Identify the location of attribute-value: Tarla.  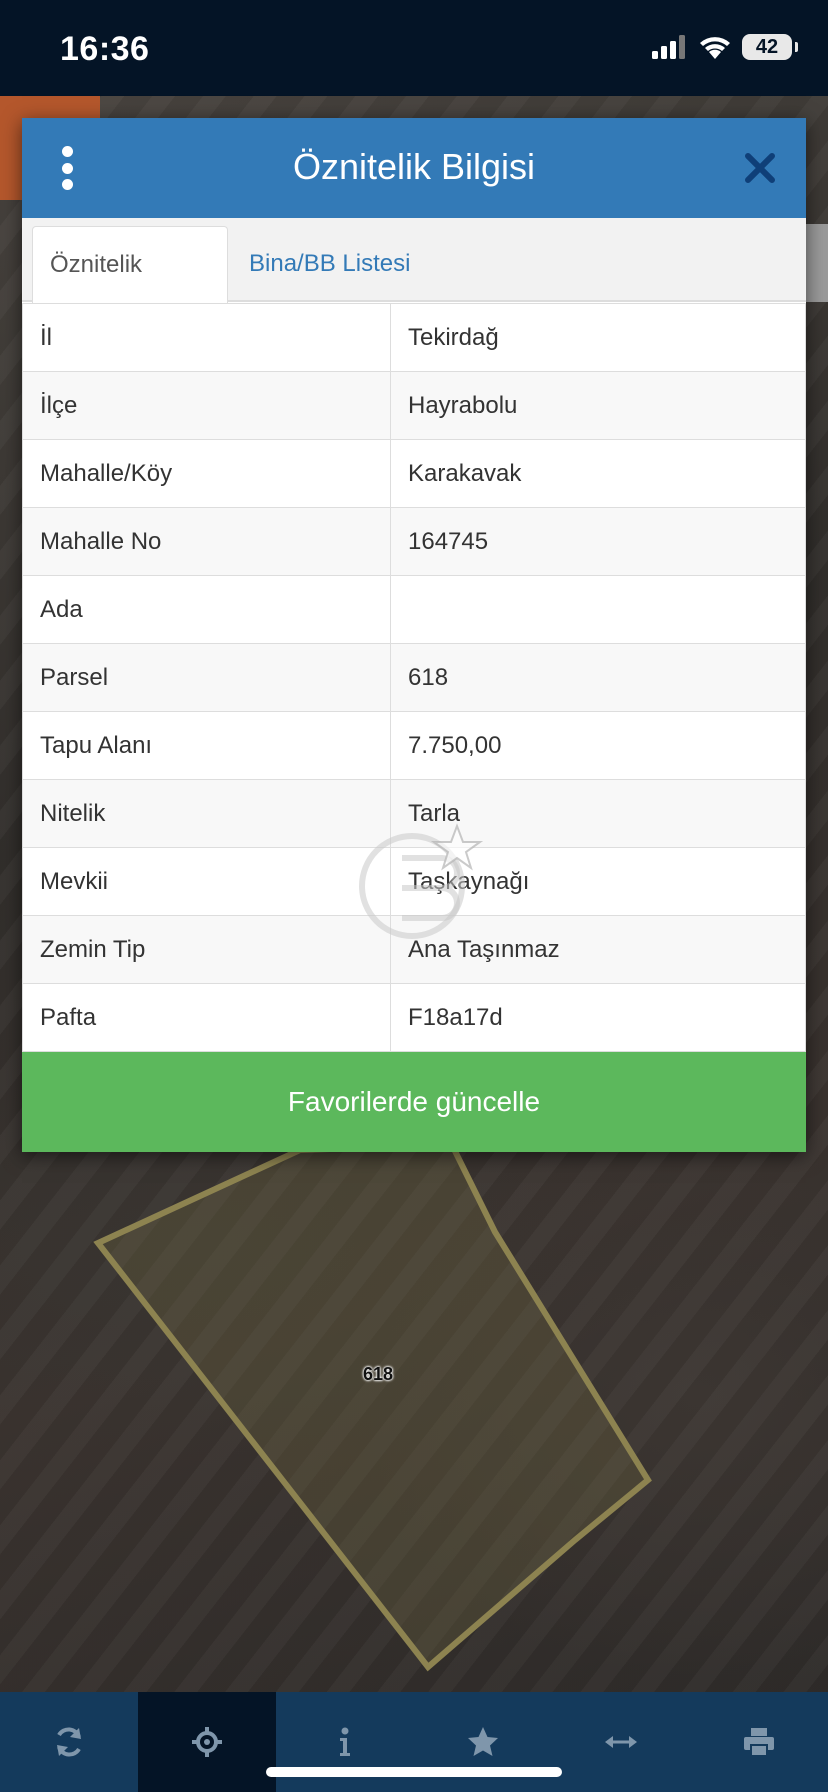
(598, 813).